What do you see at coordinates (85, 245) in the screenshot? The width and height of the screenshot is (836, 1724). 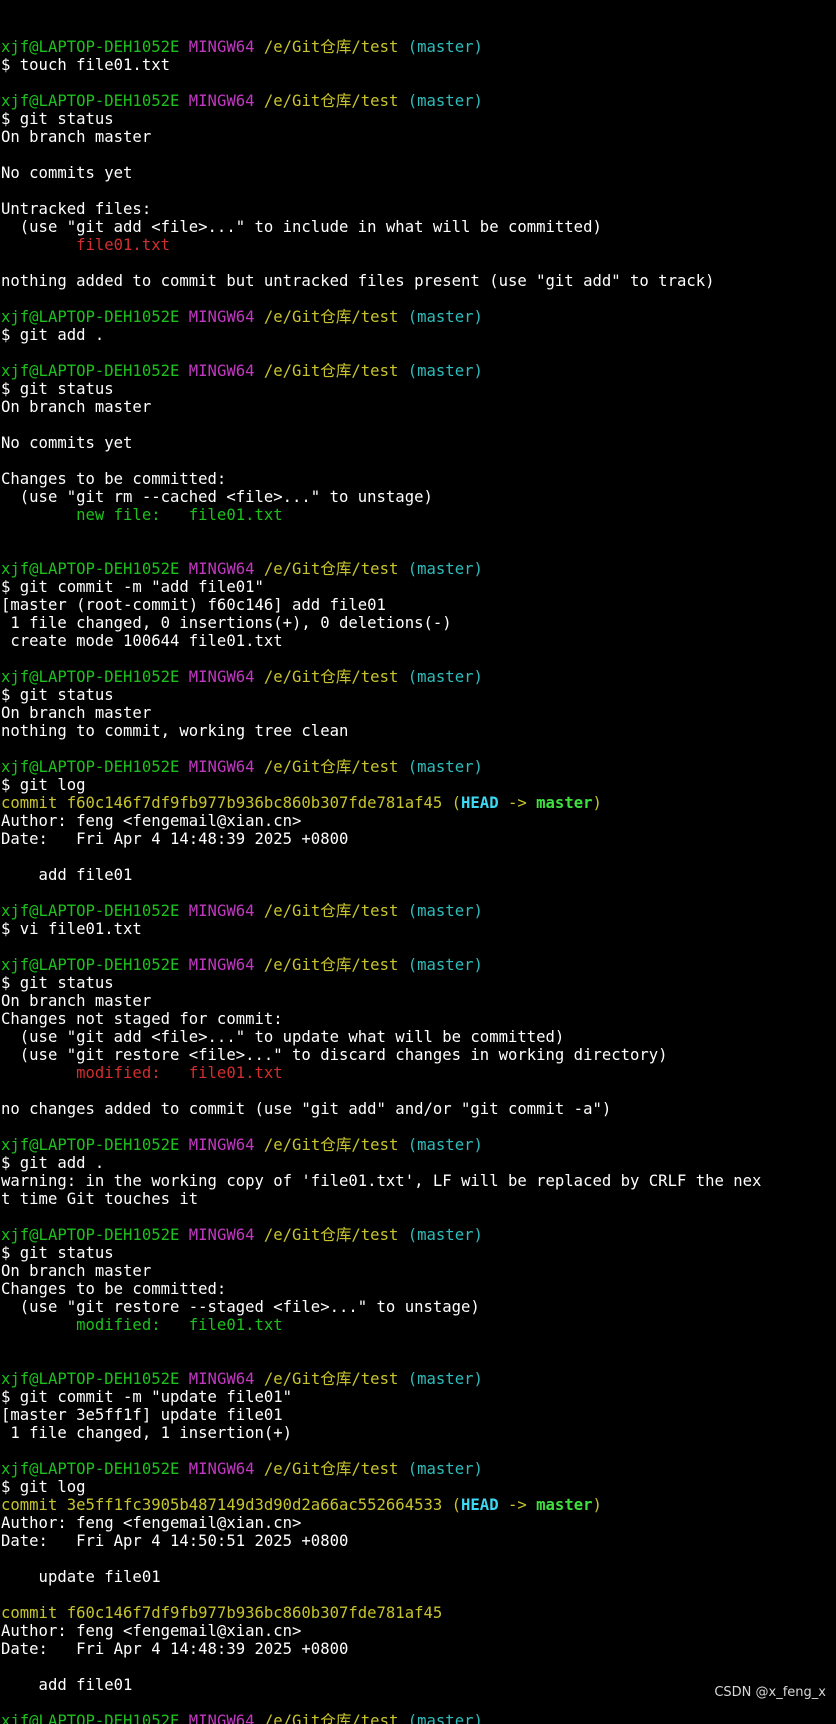 I see `untracked-file-line: file01.txt` at bounding box center [85, 245].